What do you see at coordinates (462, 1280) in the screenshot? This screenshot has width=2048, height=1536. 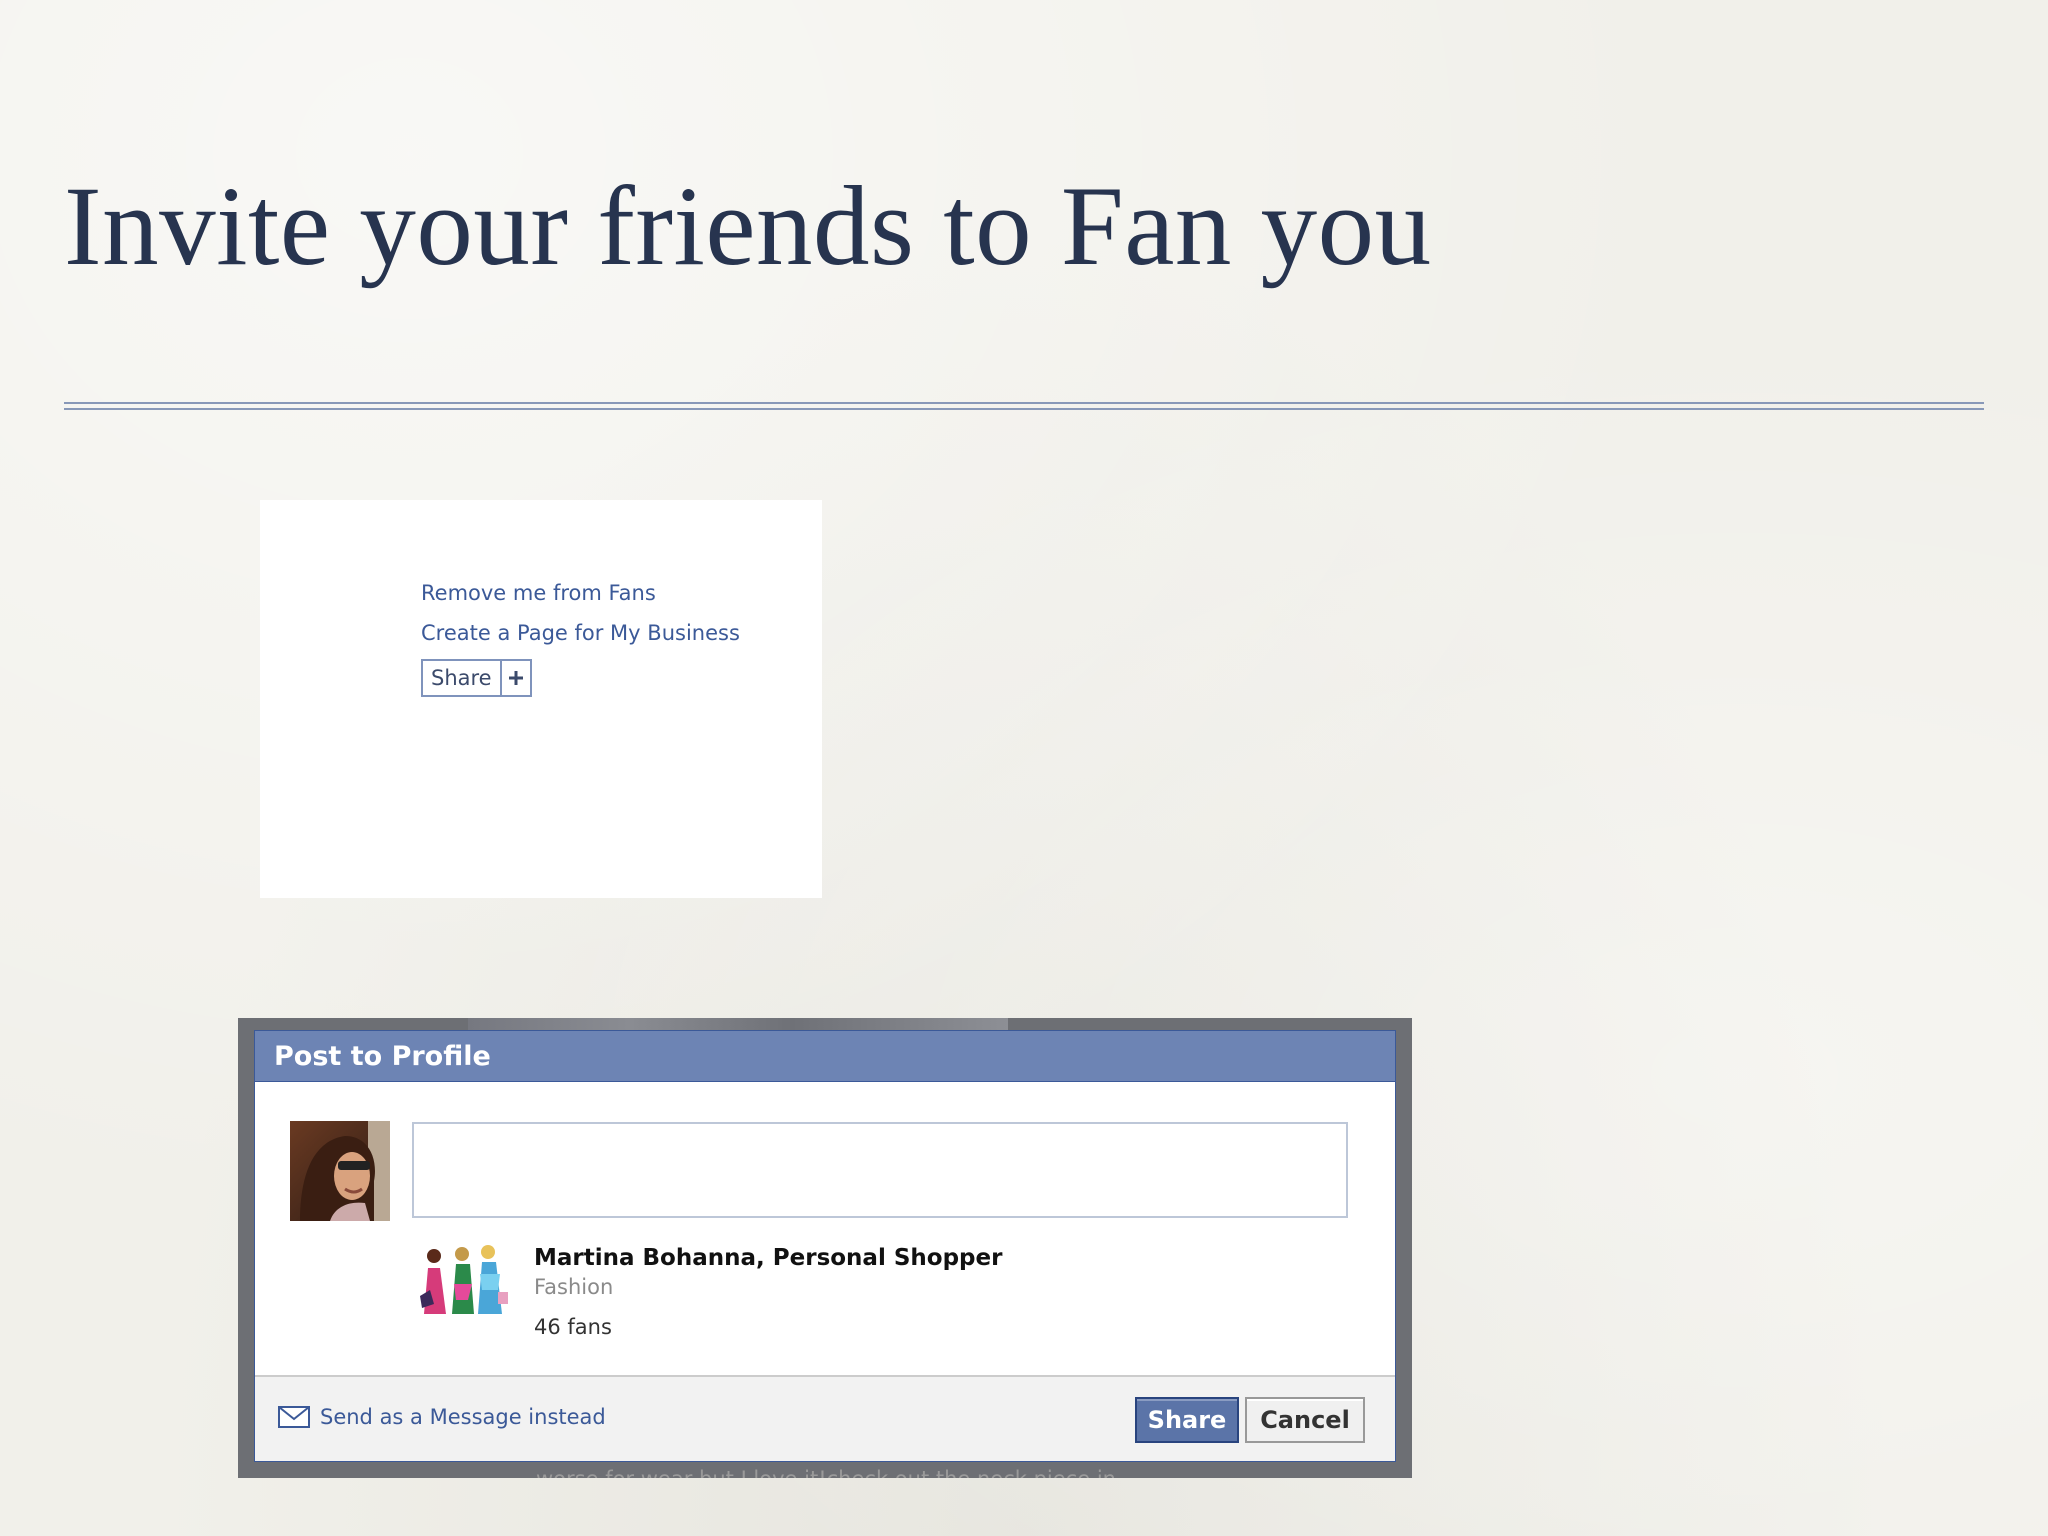 I see `attachment-thumbnail` at bounding box center [462, 1280].